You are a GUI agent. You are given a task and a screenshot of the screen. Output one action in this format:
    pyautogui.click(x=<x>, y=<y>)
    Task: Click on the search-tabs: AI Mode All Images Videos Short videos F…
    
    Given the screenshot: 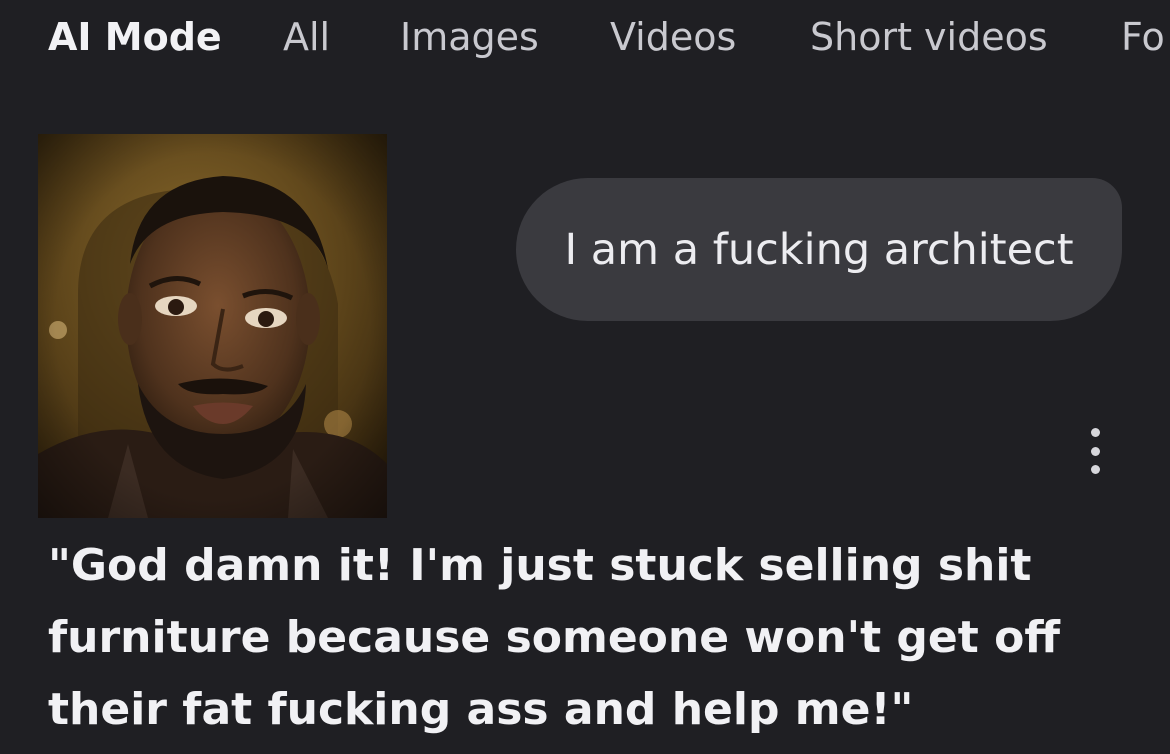 What is the action you would take?
    pyautogui.click(x=585, y=40)
    